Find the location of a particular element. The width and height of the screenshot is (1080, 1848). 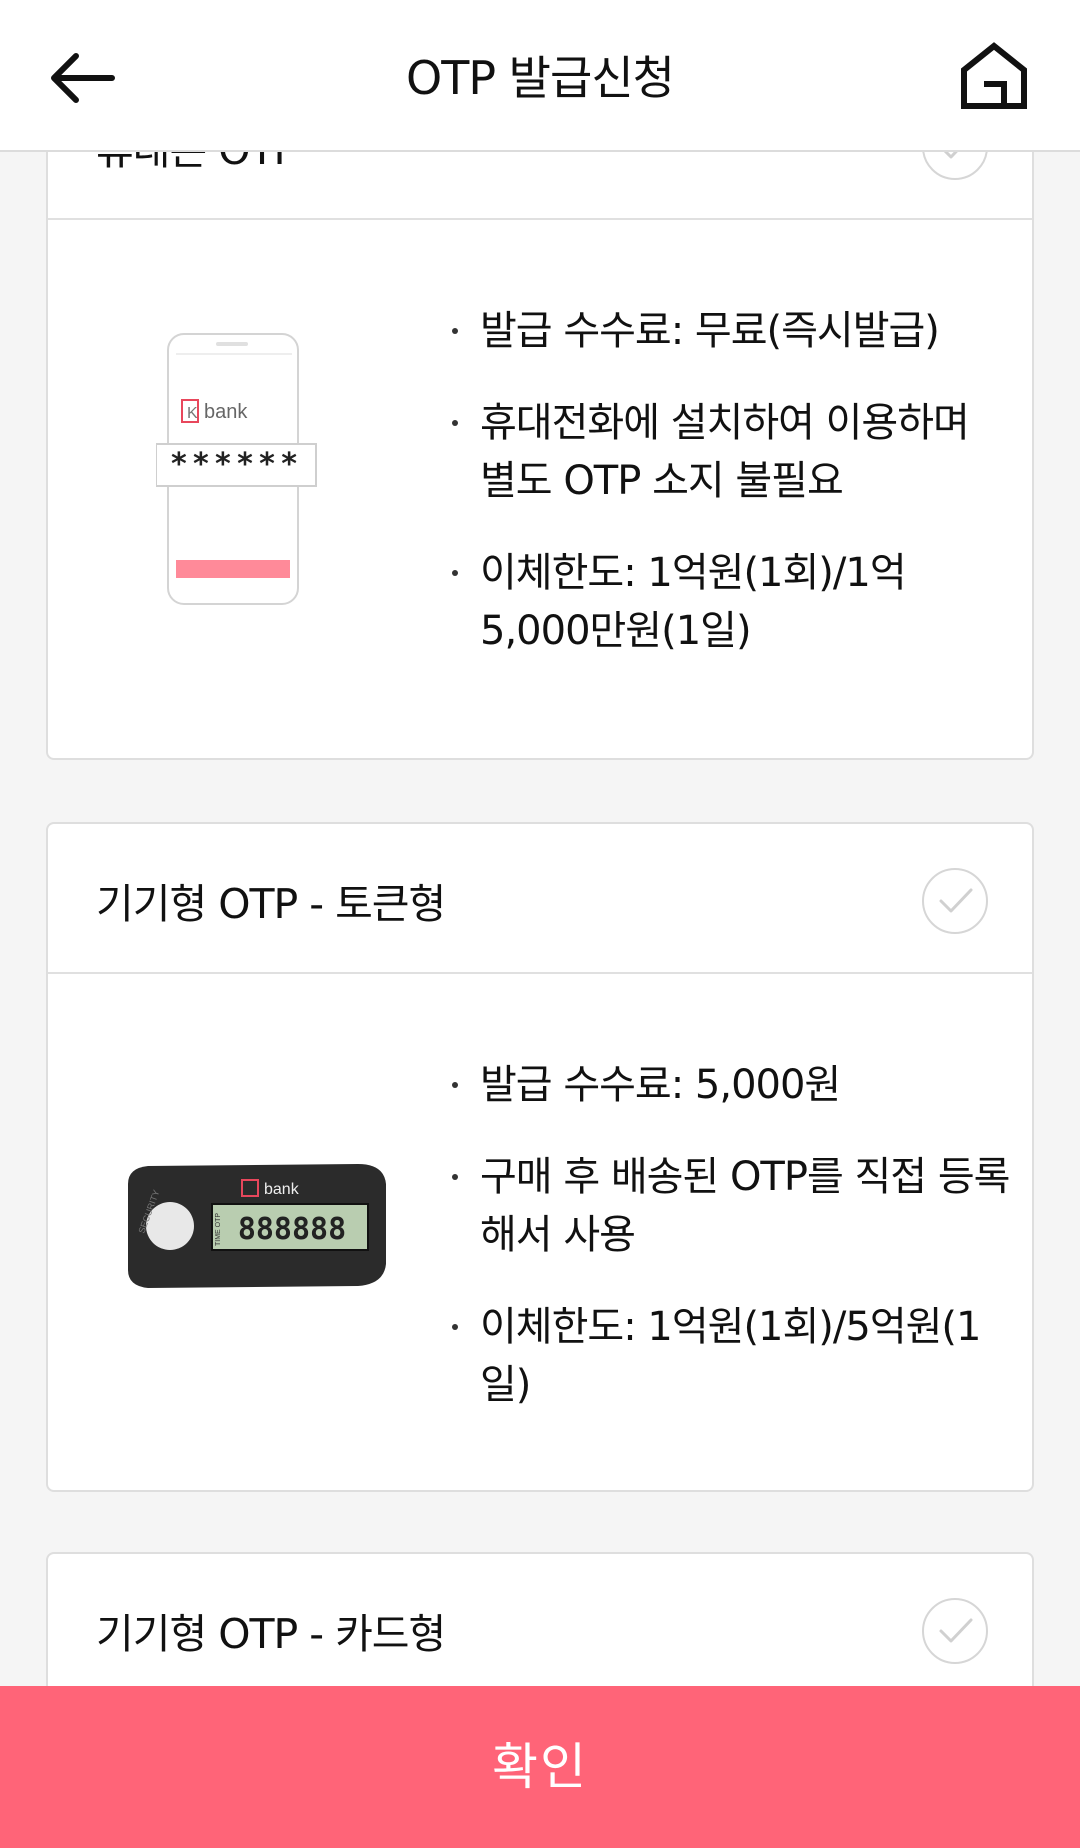

feature-item: 이체한도: 1억원(1회)/1억 5,000만원(1일) is located at coordinates (732, 602).